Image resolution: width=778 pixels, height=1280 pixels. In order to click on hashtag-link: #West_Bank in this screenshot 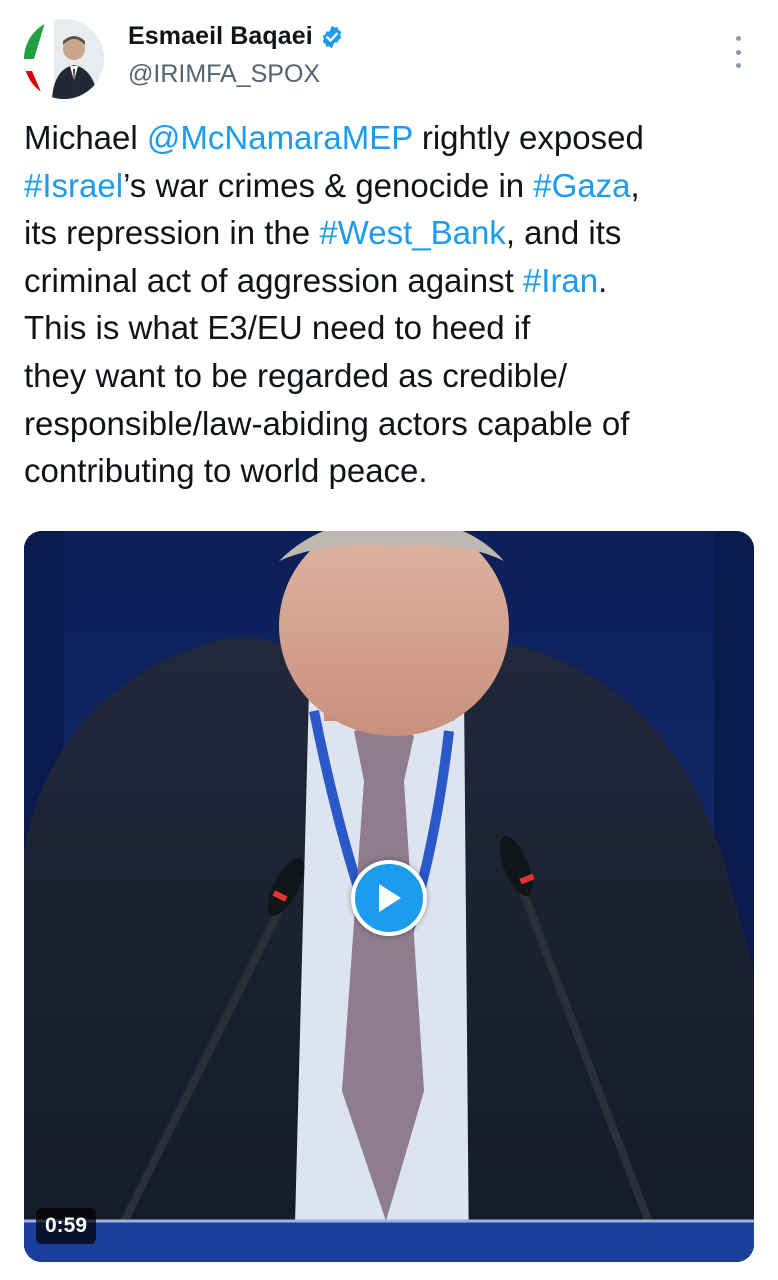, I will do `click(412, 232)`.